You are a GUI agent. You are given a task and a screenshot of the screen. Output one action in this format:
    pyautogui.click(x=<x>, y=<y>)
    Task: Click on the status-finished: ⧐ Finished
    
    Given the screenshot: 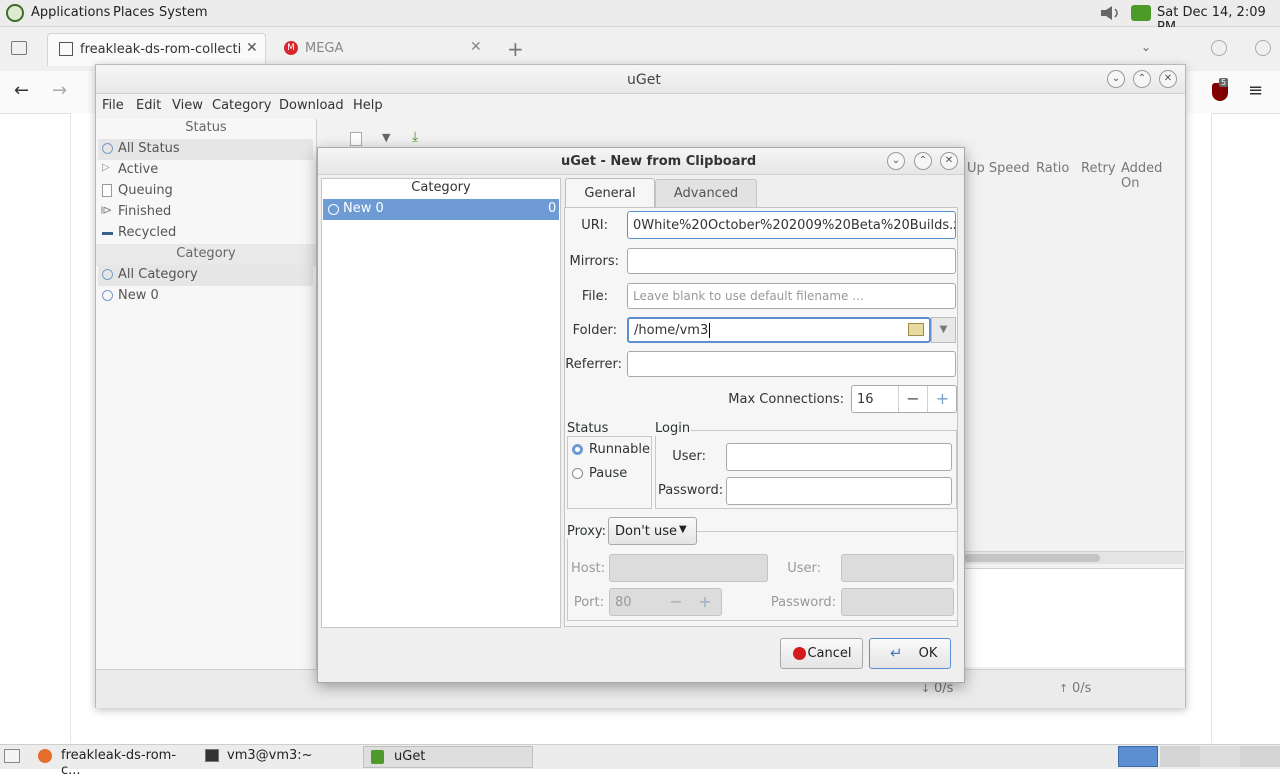 What is the action you would take?
    pyautogui.click(x=205, y=212)
    